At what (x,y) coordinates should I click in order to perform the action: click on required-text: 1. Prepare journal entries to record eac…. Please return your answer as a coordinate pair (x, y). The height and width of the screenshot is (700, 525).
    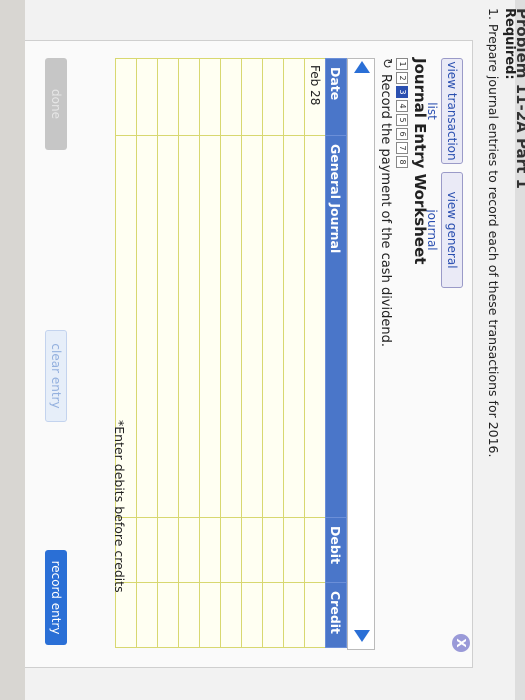
    Looking at the image, I should click on (493, 233).